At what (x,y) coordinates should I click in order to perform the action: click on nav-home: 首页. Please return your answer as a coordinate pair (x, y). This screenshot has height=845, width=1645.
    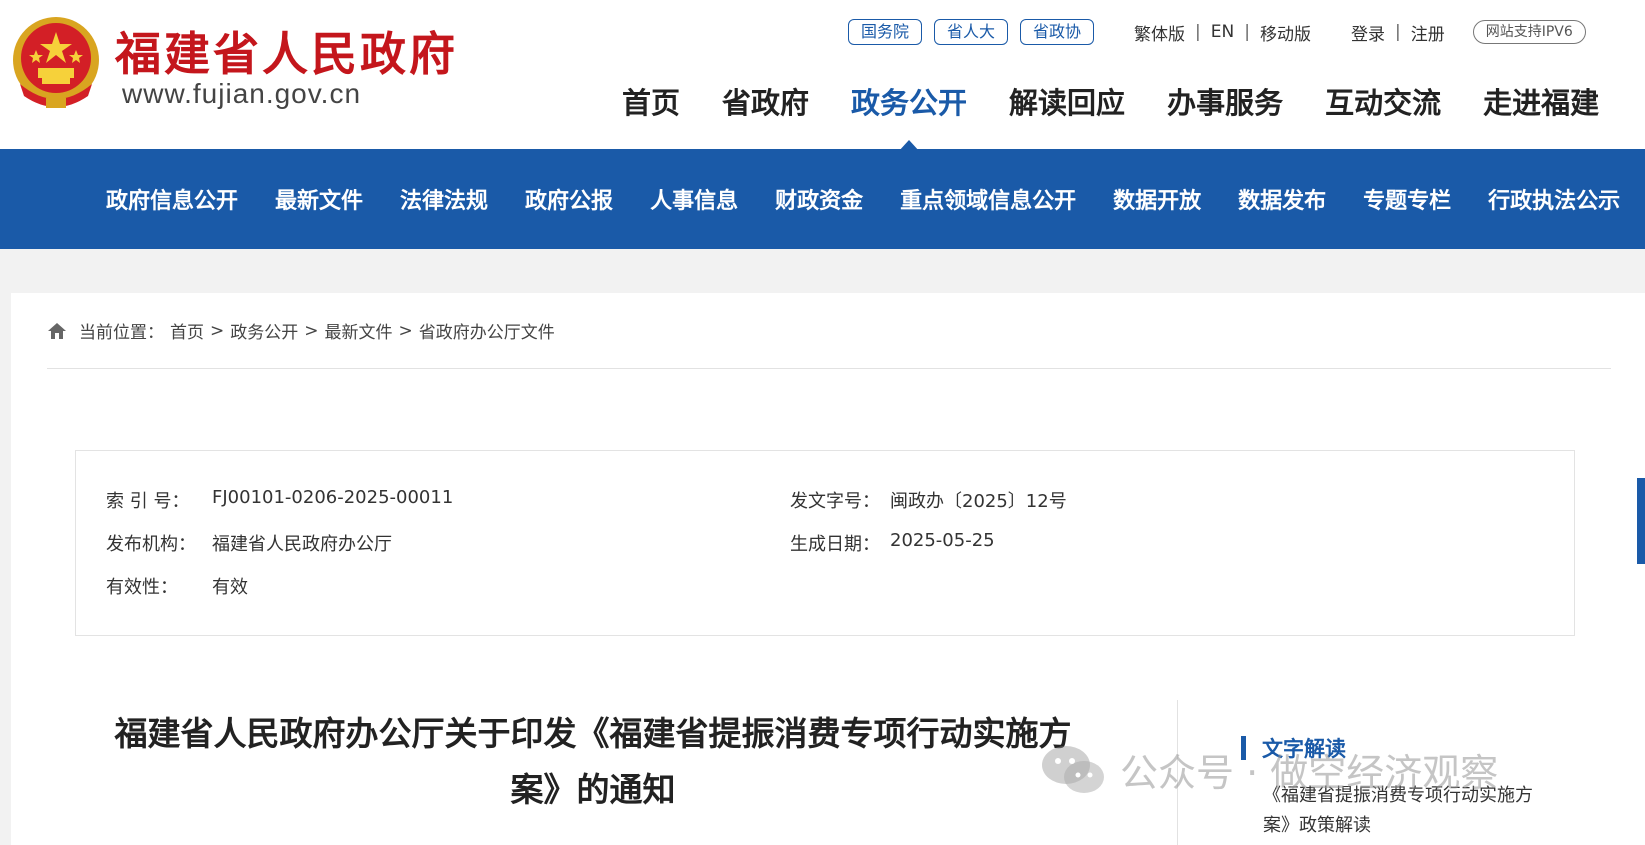
    Looking at the image, I should click on (651, 101).